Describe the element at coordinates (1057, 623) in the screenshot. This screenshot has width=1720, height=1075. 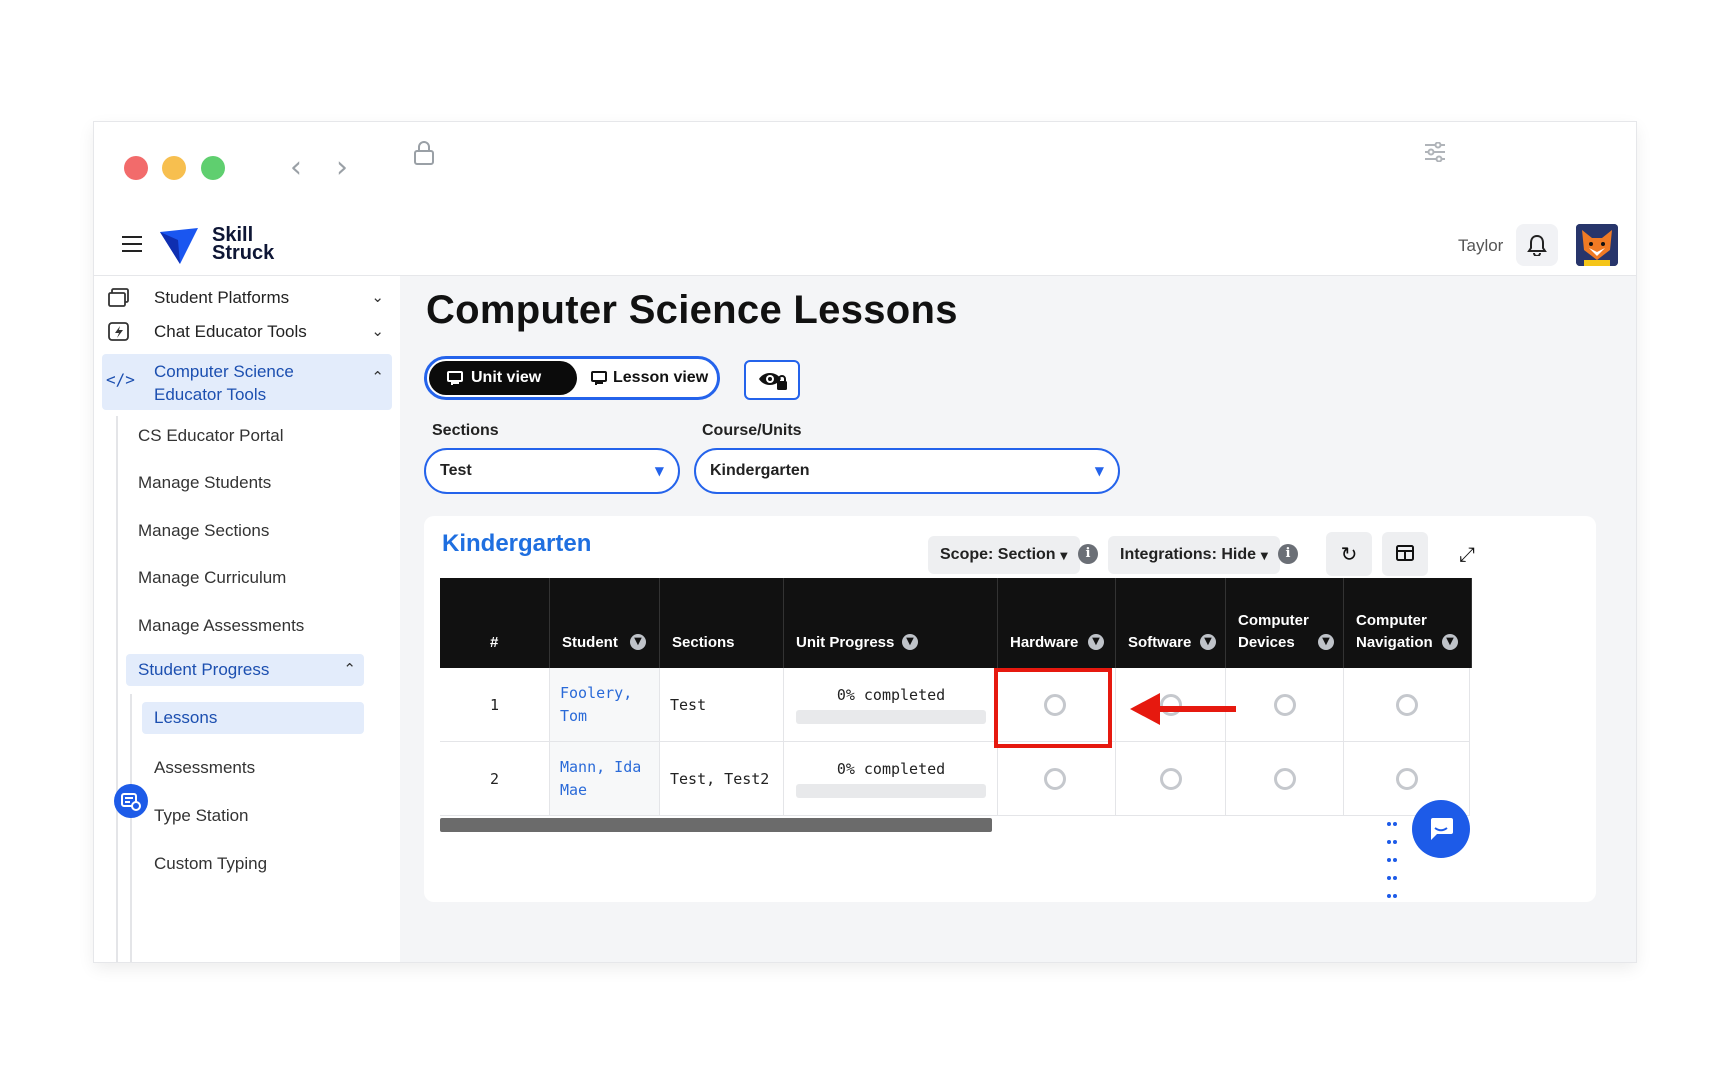
I see `column-header-hardware: Hardware ▼` at that location.